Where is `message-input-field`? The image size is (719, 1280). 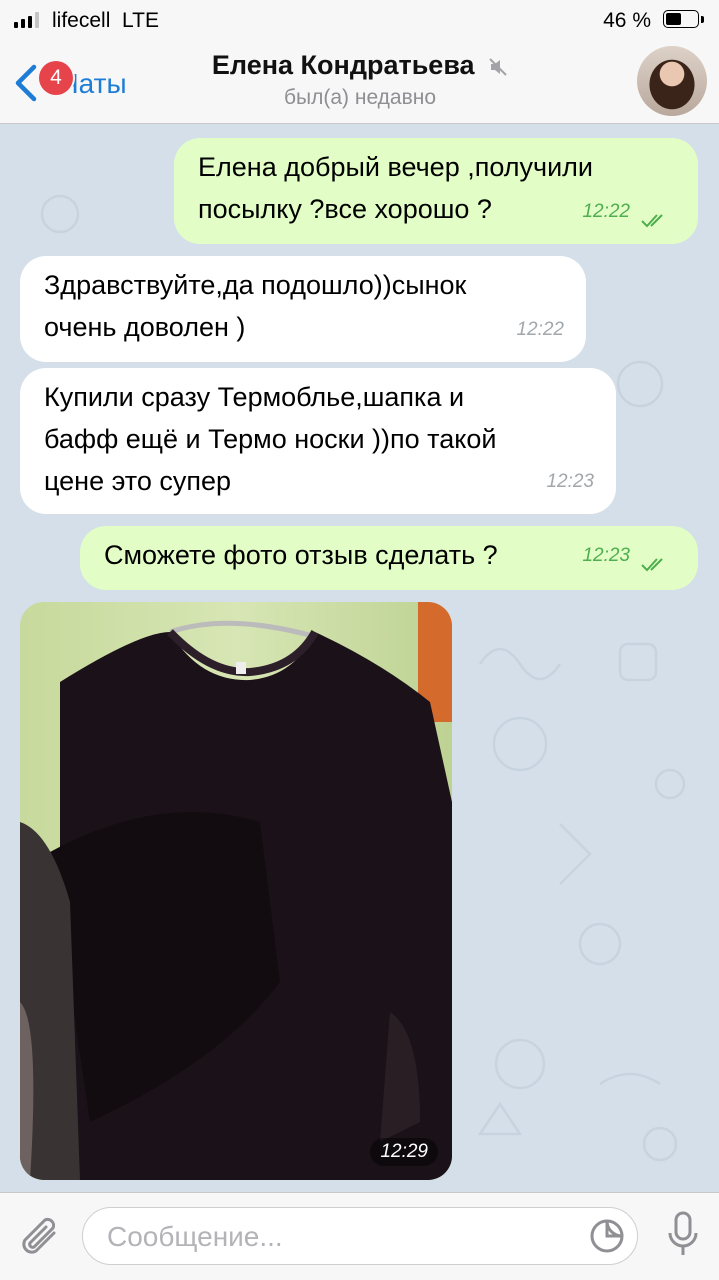 message-input-field is located at coordinates (360, 1236).